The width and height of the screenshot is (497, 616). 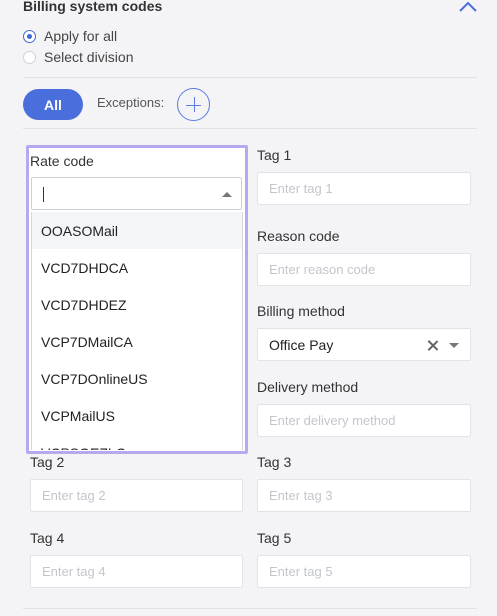 What do you see at coordinates (62, 161) in the screenshot?
I see `rate-code-label: Rate code` at bounding box center [62, 161].